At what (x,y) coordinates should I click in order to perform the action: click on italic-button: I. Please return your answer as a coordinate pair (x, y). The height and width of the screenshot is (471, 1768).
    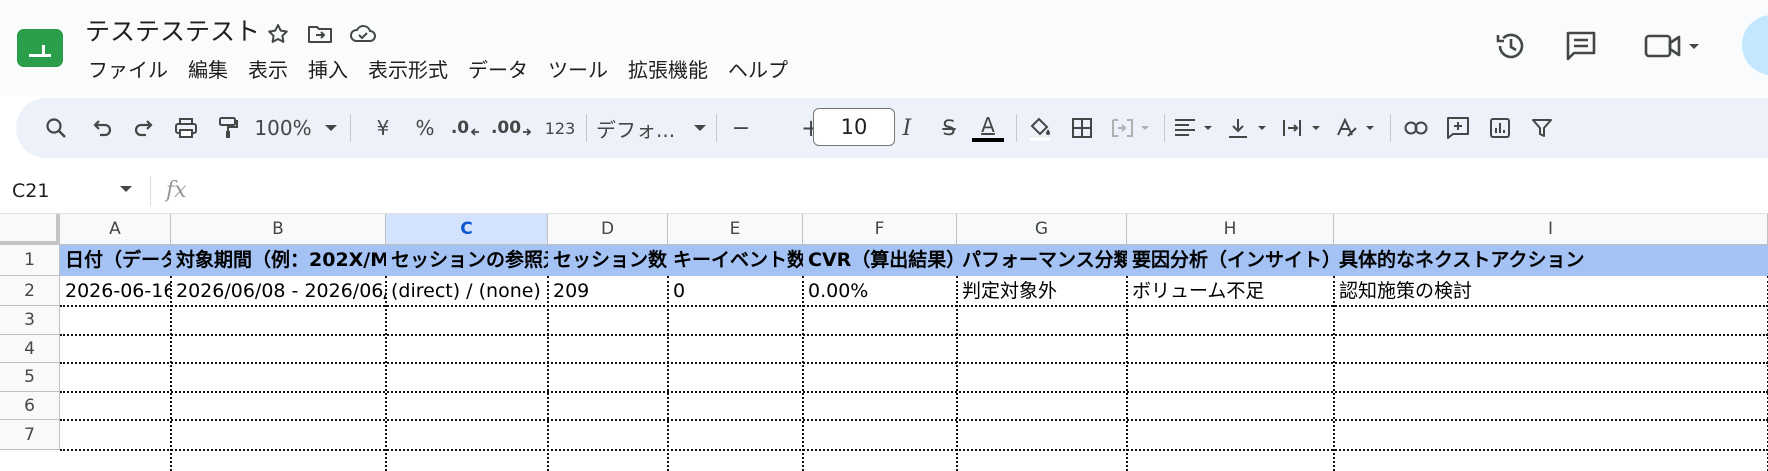
    Looking at the image, I should click on (907, 128).